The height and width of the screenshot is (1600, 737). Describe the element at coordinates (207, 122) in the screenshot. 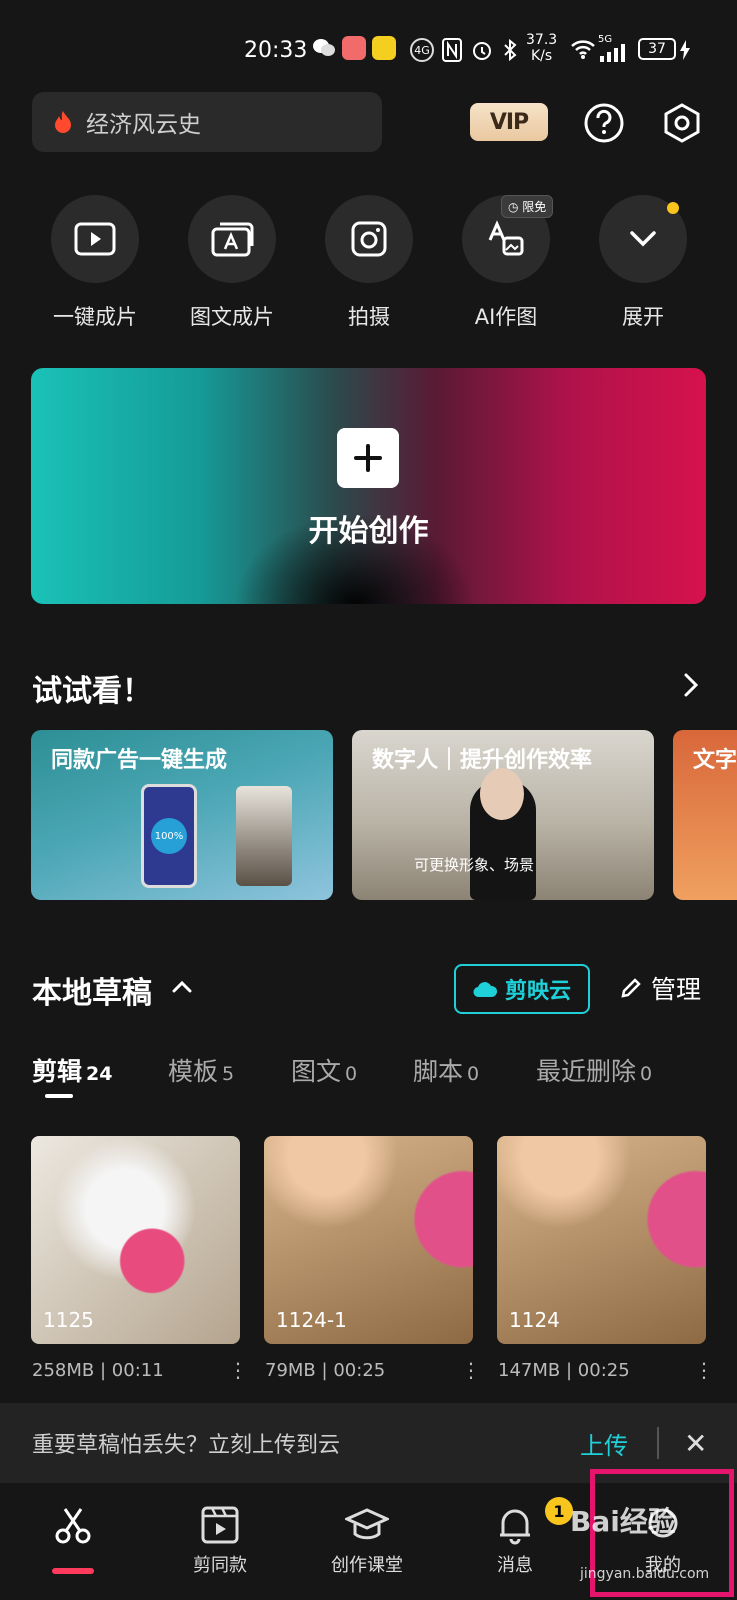

I see `search-bar: 经济风云史` at that location.